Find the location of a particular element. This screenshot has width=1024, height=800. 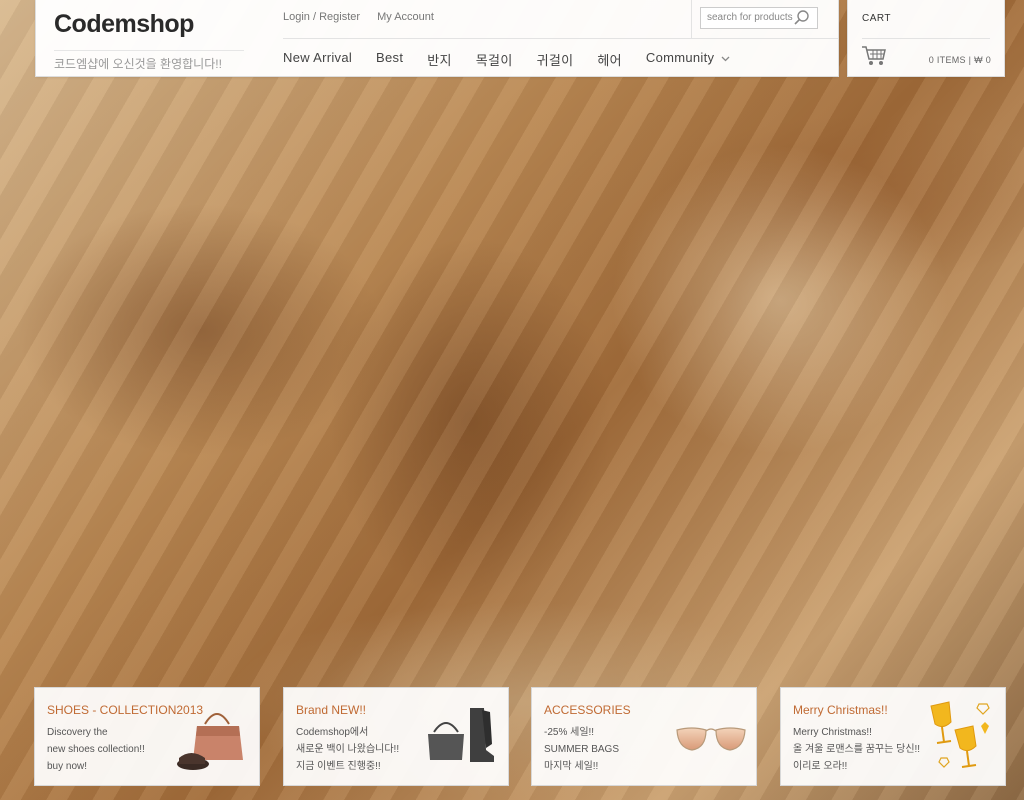

promo-text: Codemshop에서 새로운 백이 나왔습니다!! 지금 이벤트 진행중!! is located at coordinates (347, 749).